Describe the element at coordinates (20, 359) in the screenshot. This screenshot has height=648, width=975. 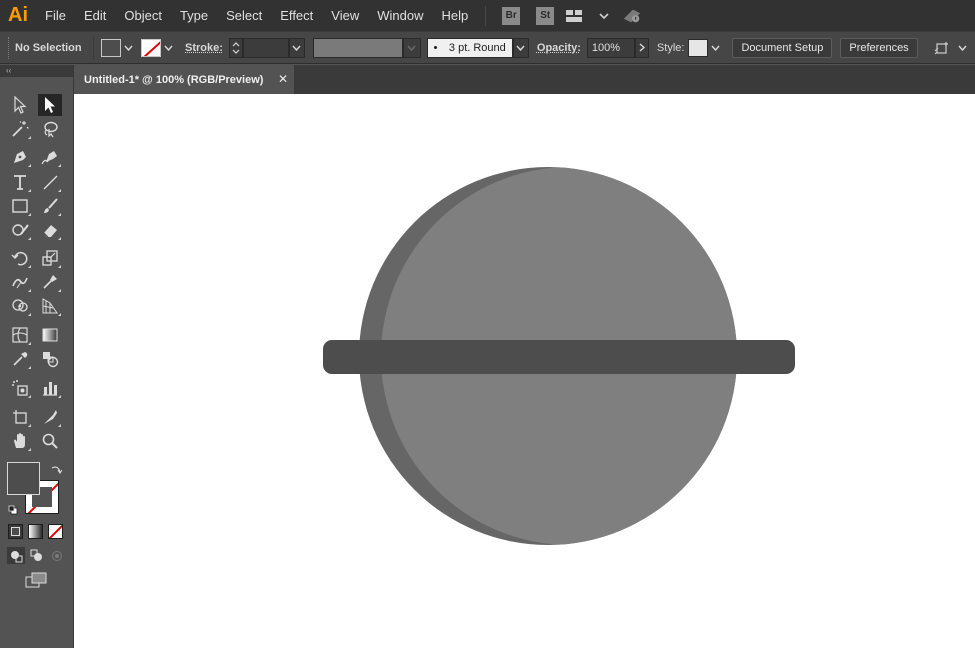
I see `eyedropper-tool-icon` at that location.